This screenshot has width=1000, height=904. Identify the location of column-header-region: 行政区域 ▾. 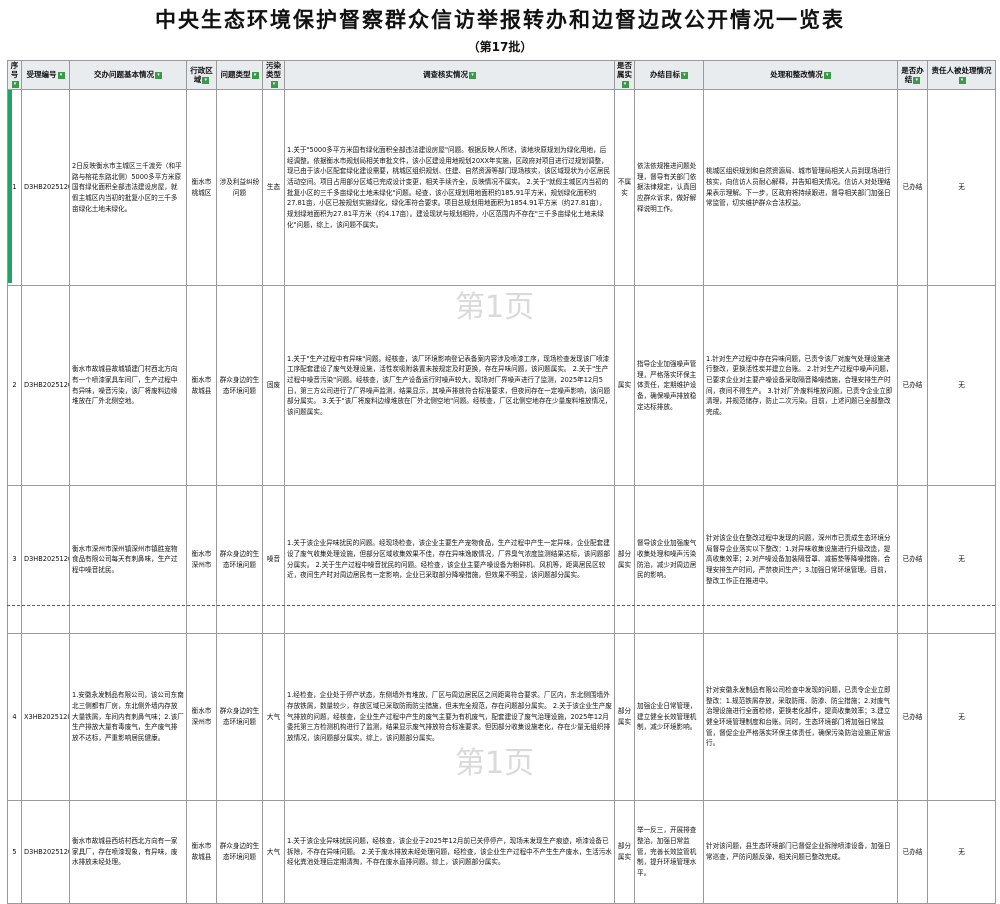
(201, 75).